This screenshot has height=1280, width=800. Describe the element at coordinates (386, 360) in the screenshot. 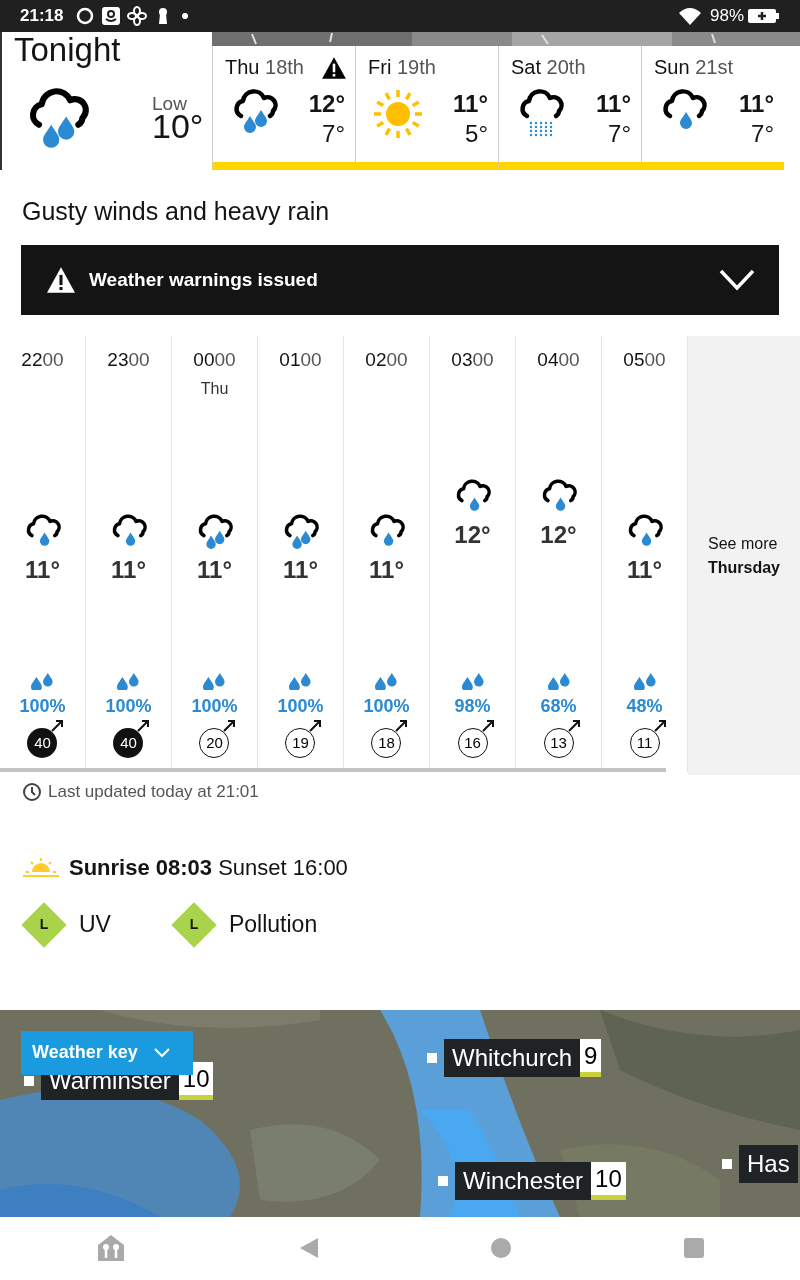

I see `hour-time: 0200` at that location.